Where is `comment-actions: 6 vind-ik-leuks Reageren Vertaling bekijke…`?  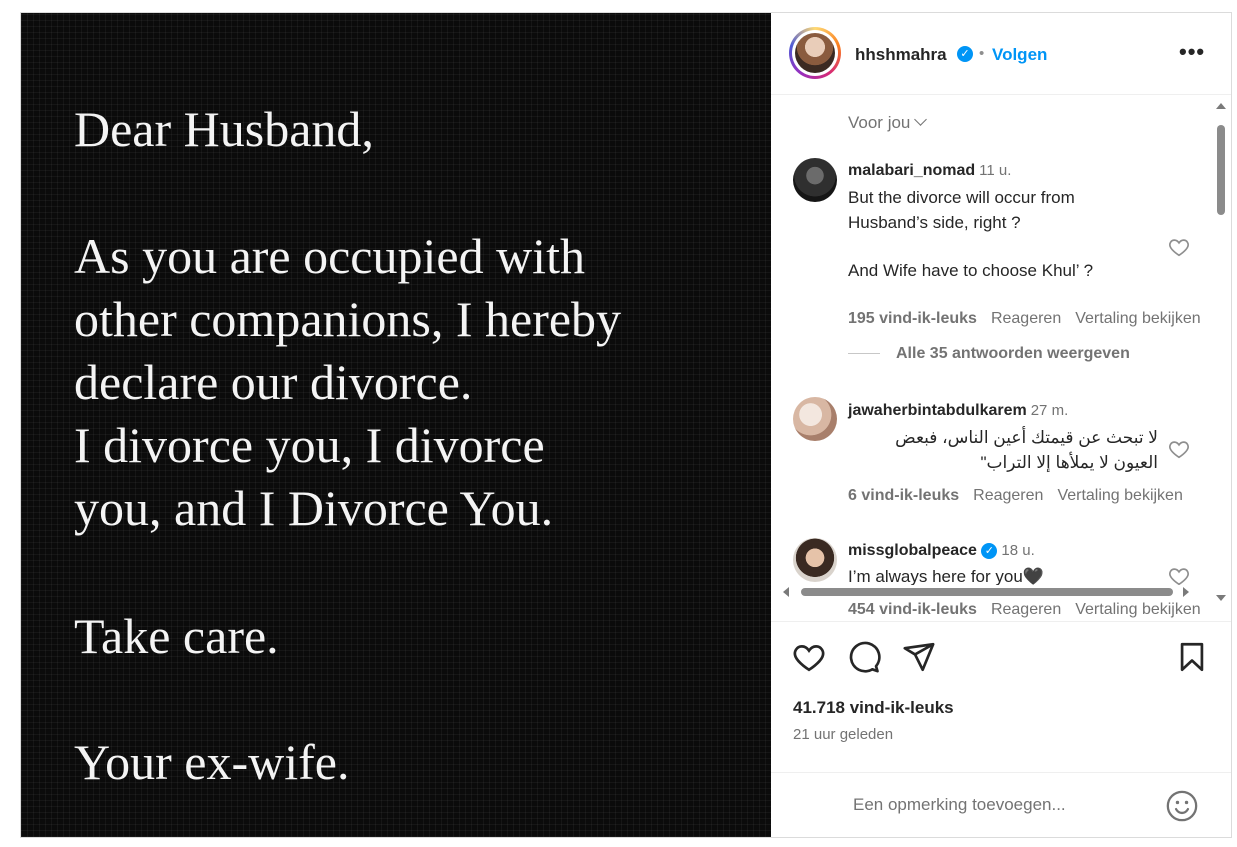 comment-actions: 6 vind-ik-leuks Reageren Vertaling bekijke… is located at coordinates (1022, 496).